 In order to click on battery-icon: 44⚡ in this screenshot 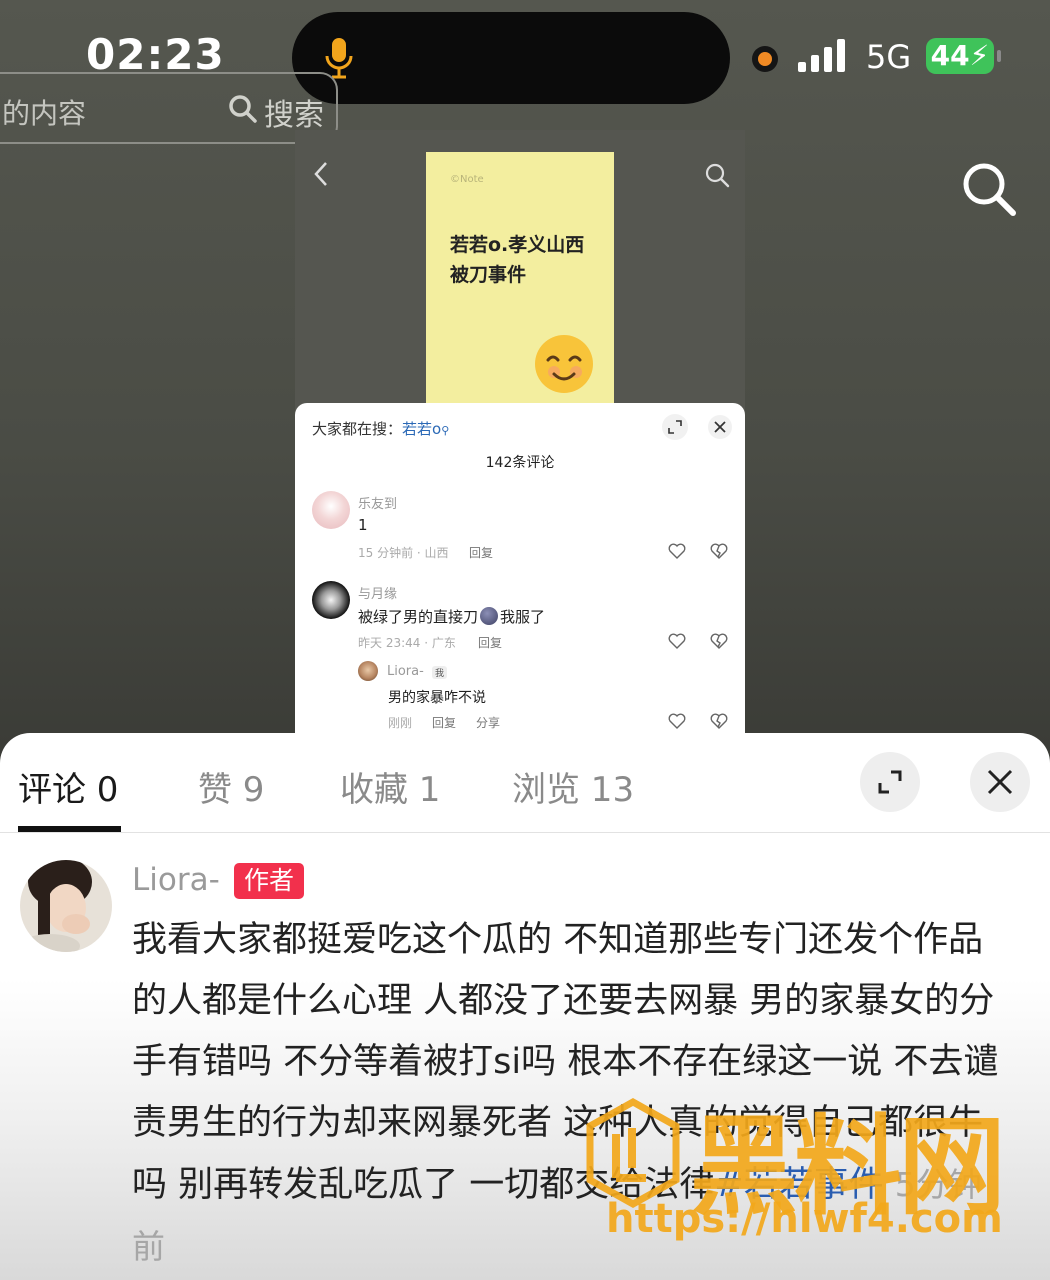, I will do `click(963, 56)`.